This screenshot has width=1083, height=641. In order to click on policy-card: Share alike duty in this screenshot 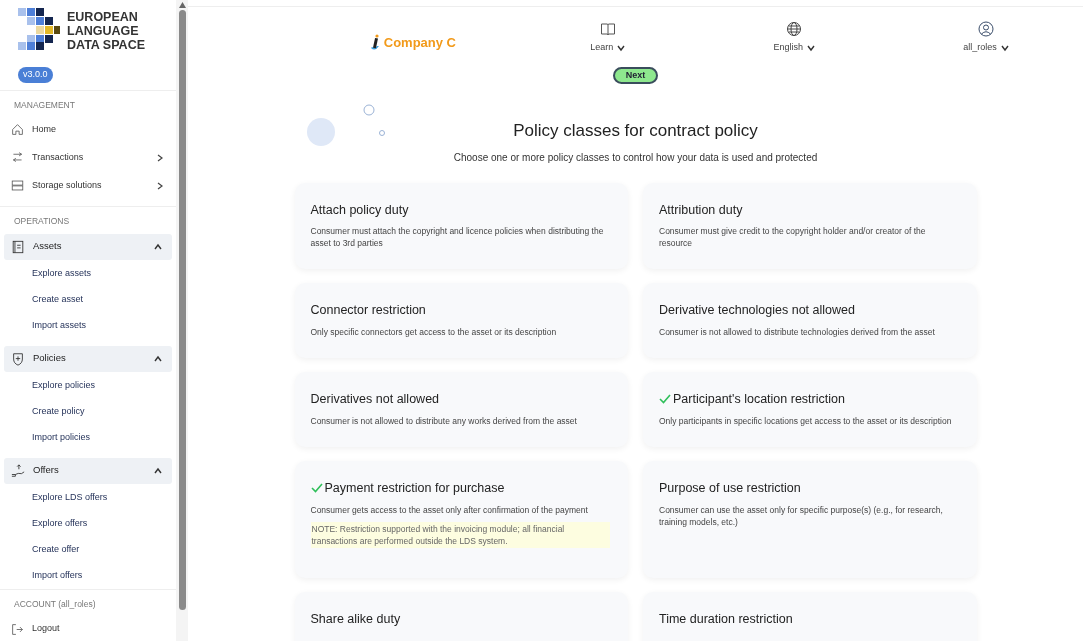, I will do `click(461, 616)`.